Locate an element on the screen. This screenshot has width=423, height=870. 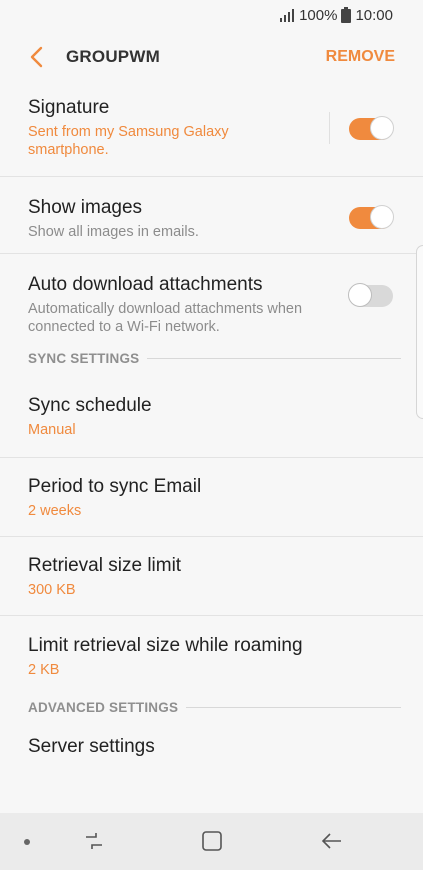
setting-value: 2 weeks is located at coordinates (55, 511).